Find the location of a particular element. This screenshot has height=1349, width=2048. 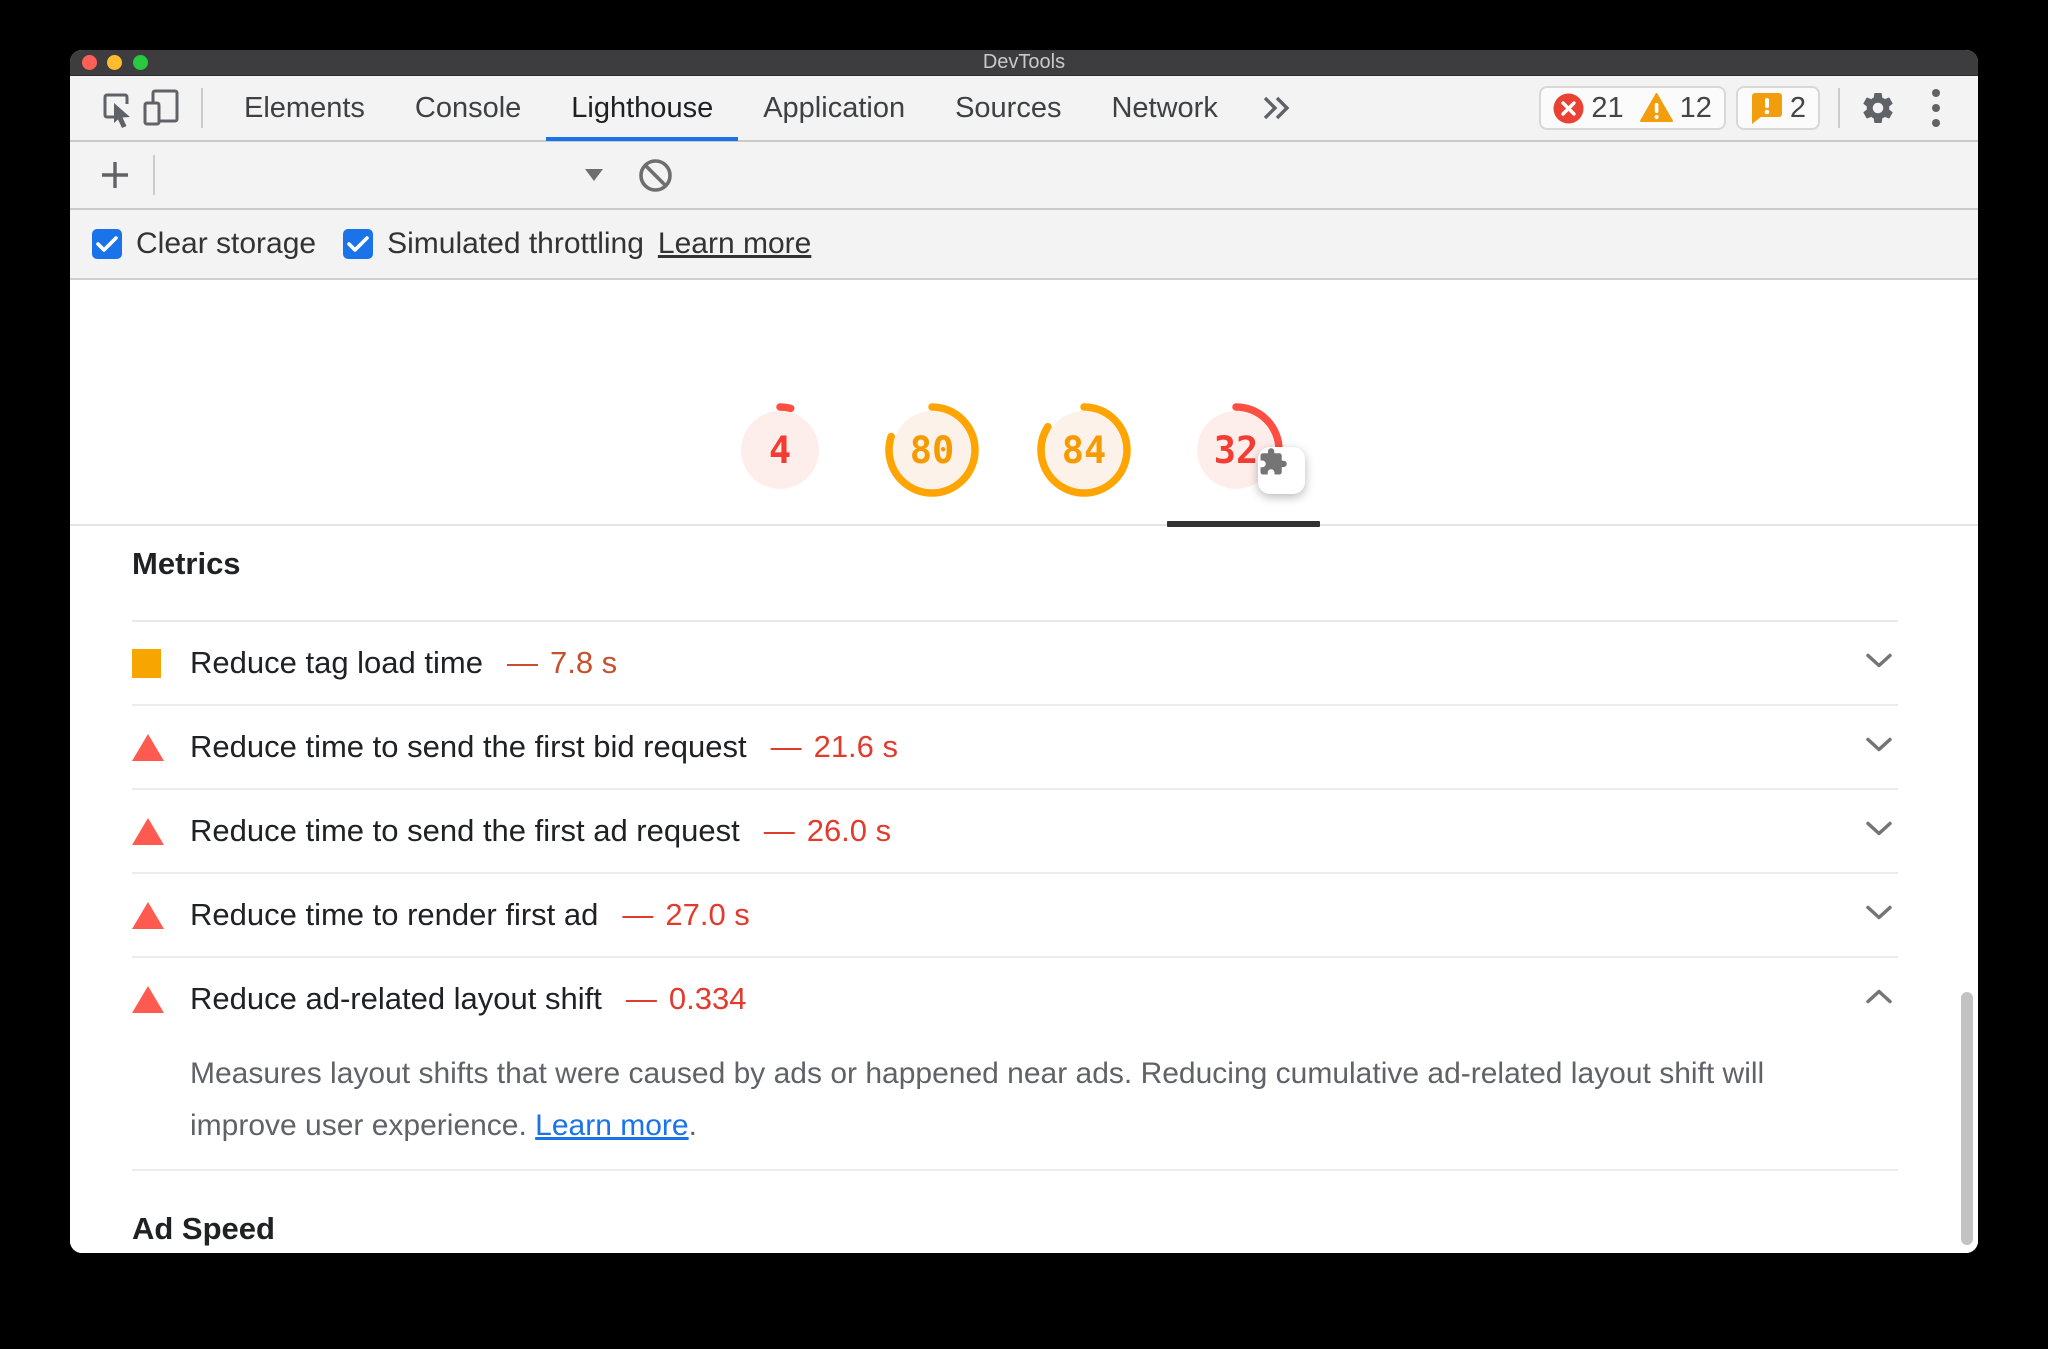

window-title: DevTools is located at coordinates (1024, 62).